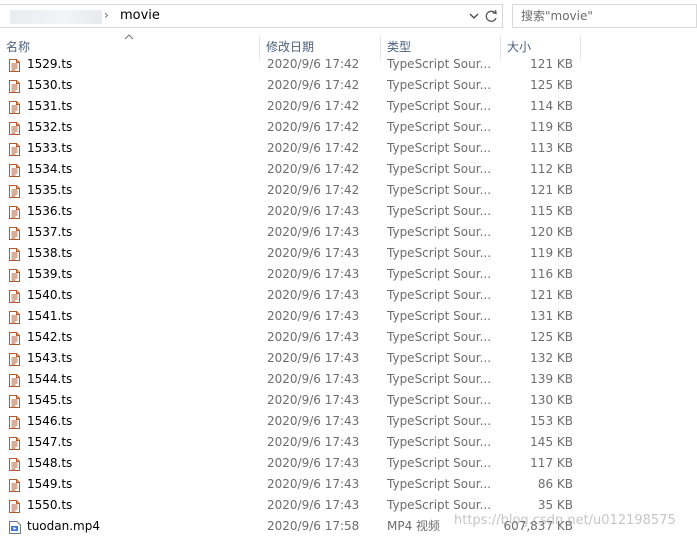 The height and width of the screenshot is (540, 697). Describe the element at coordinates (63, 526) in the screenshot. I see `file-name: tuodan.mp4` at that location.